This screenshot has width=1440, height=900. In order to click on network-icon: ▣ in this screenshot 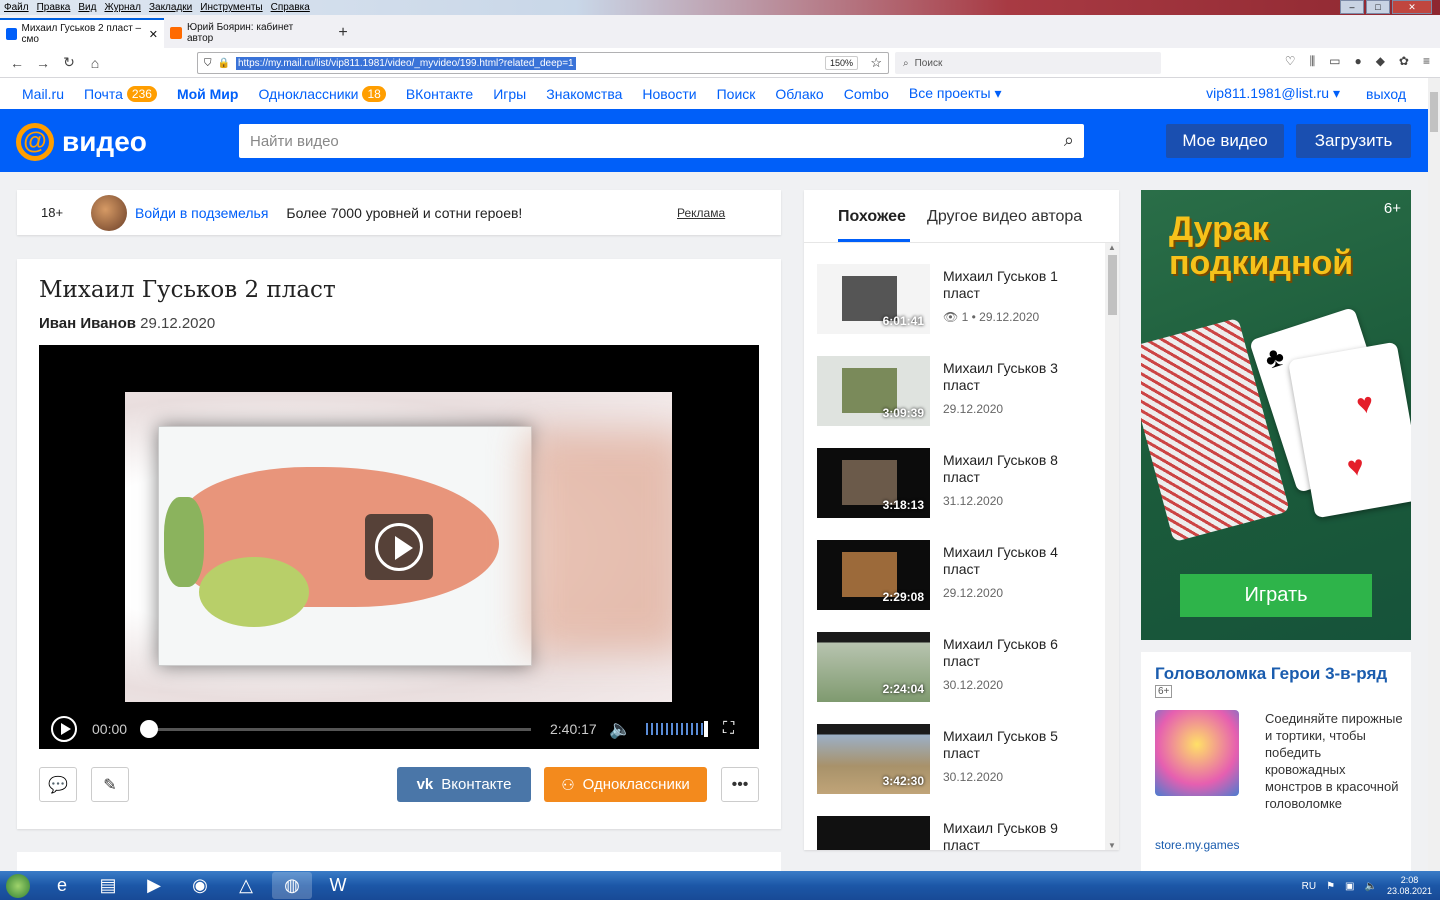, I will do `click(1349, 886)`.